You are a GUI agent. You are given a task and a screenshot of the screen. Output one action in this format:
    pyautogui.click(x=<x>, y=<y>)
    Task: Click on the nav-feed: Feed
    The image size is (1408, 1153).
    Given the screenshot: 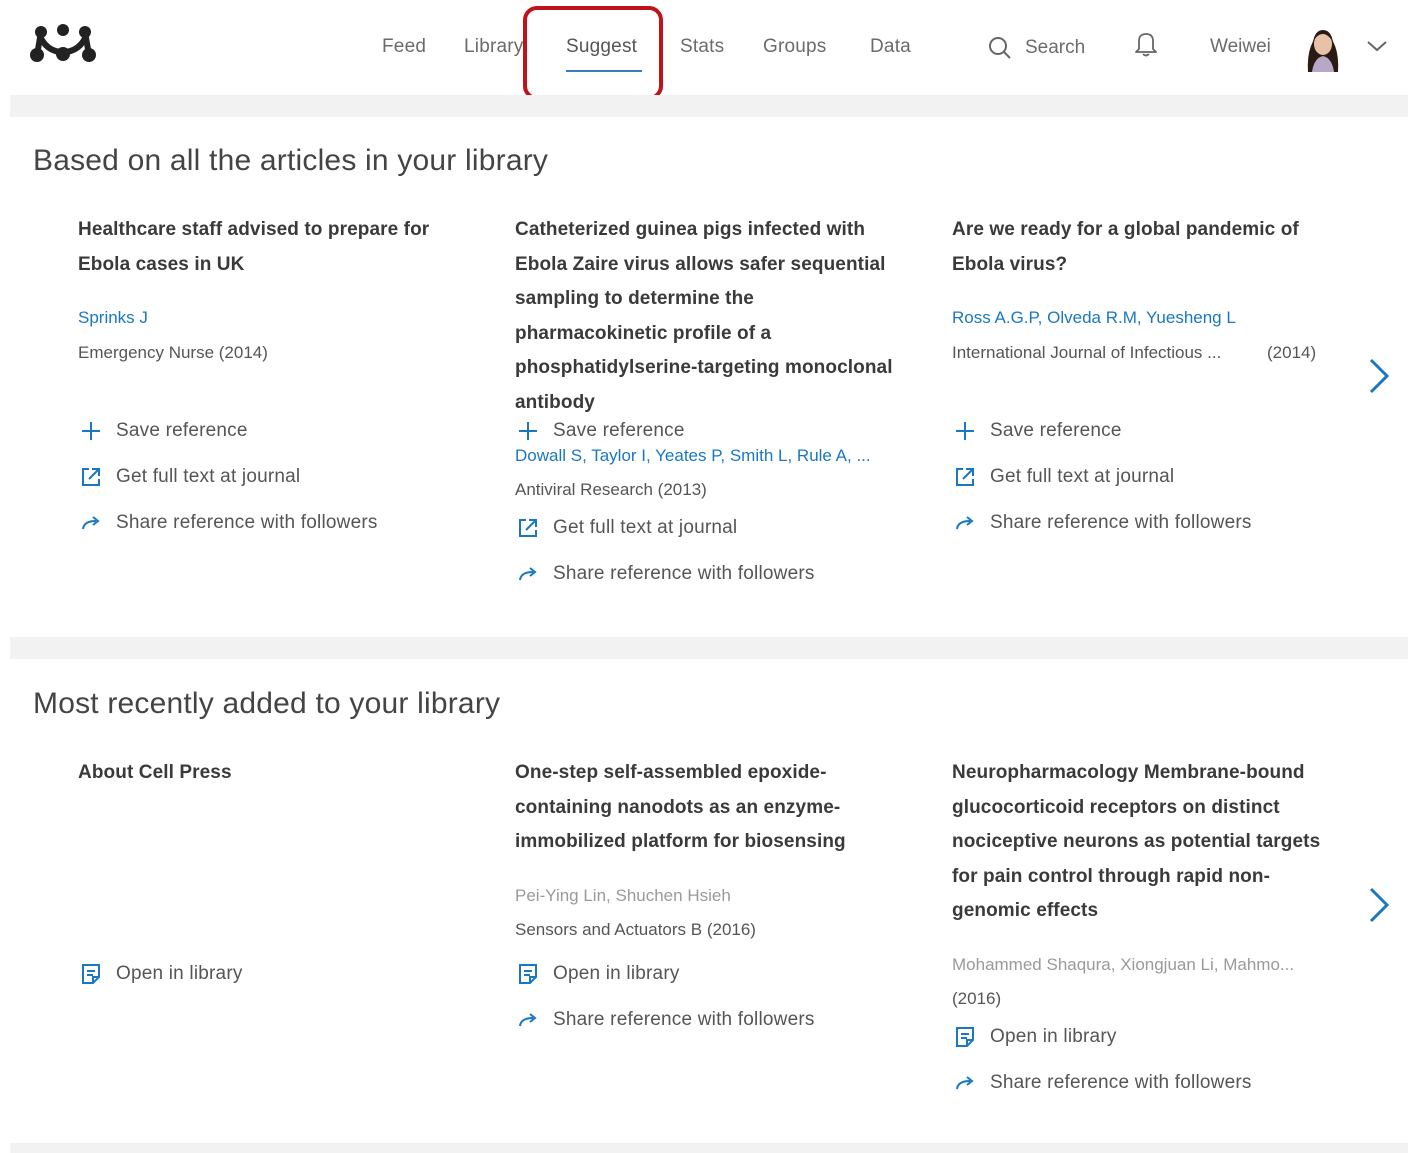 What is the action you would take?
    pyautogui.click(x=404, y=47)
    